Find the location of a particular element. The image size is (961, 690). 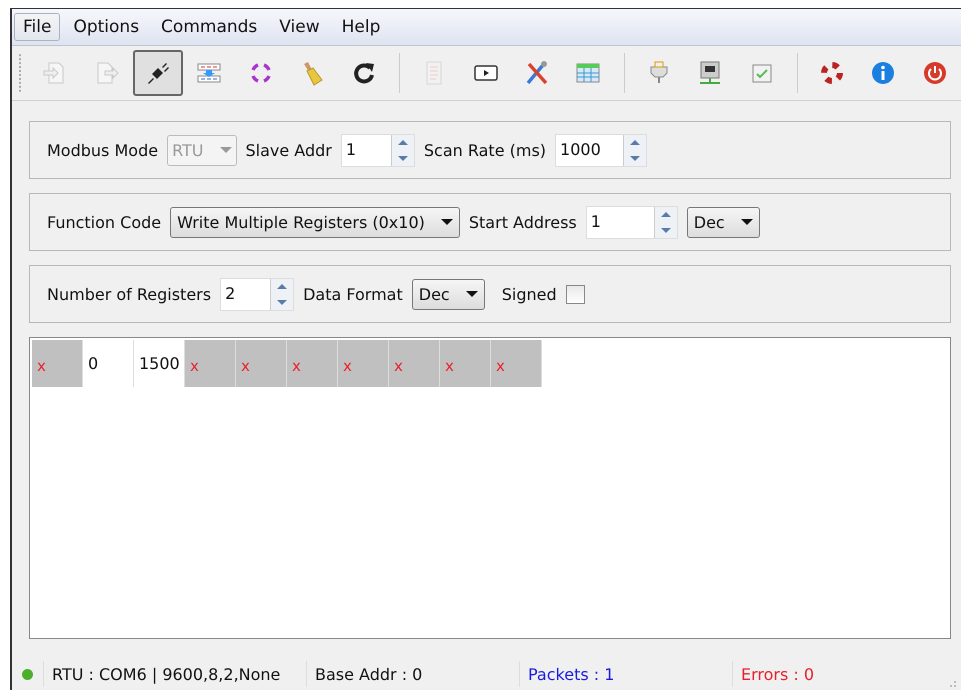

connection-status: RTU : COM6 | 9600,8,2,None is located at coordinates (174, 674).